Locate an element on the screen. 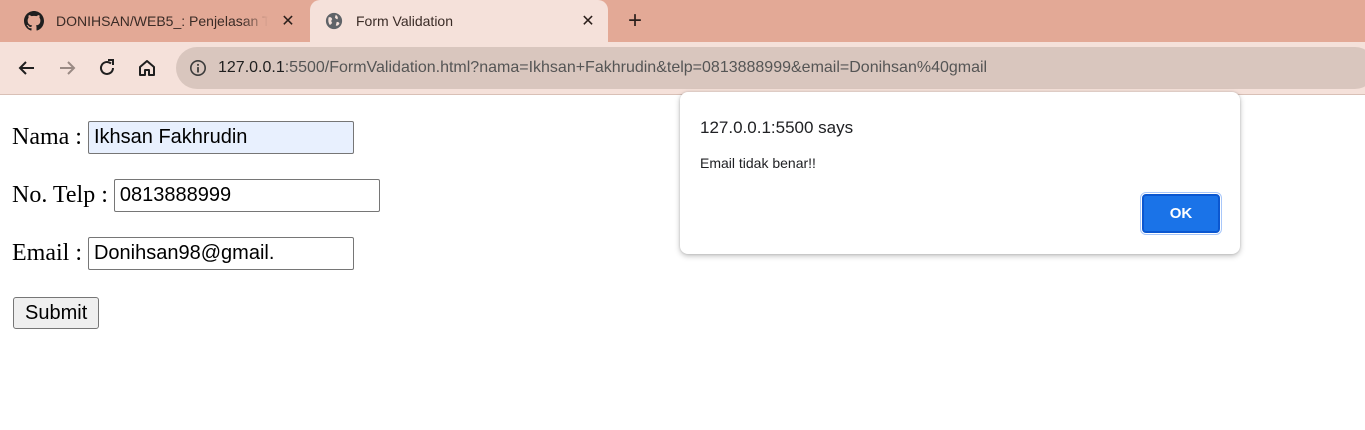  email-row: Email : is located at coordinates (183, 253).